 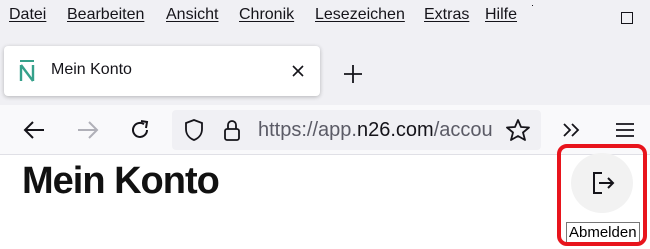 I want to click on menu-chronik: Chronik, so click(x=266, y=15).